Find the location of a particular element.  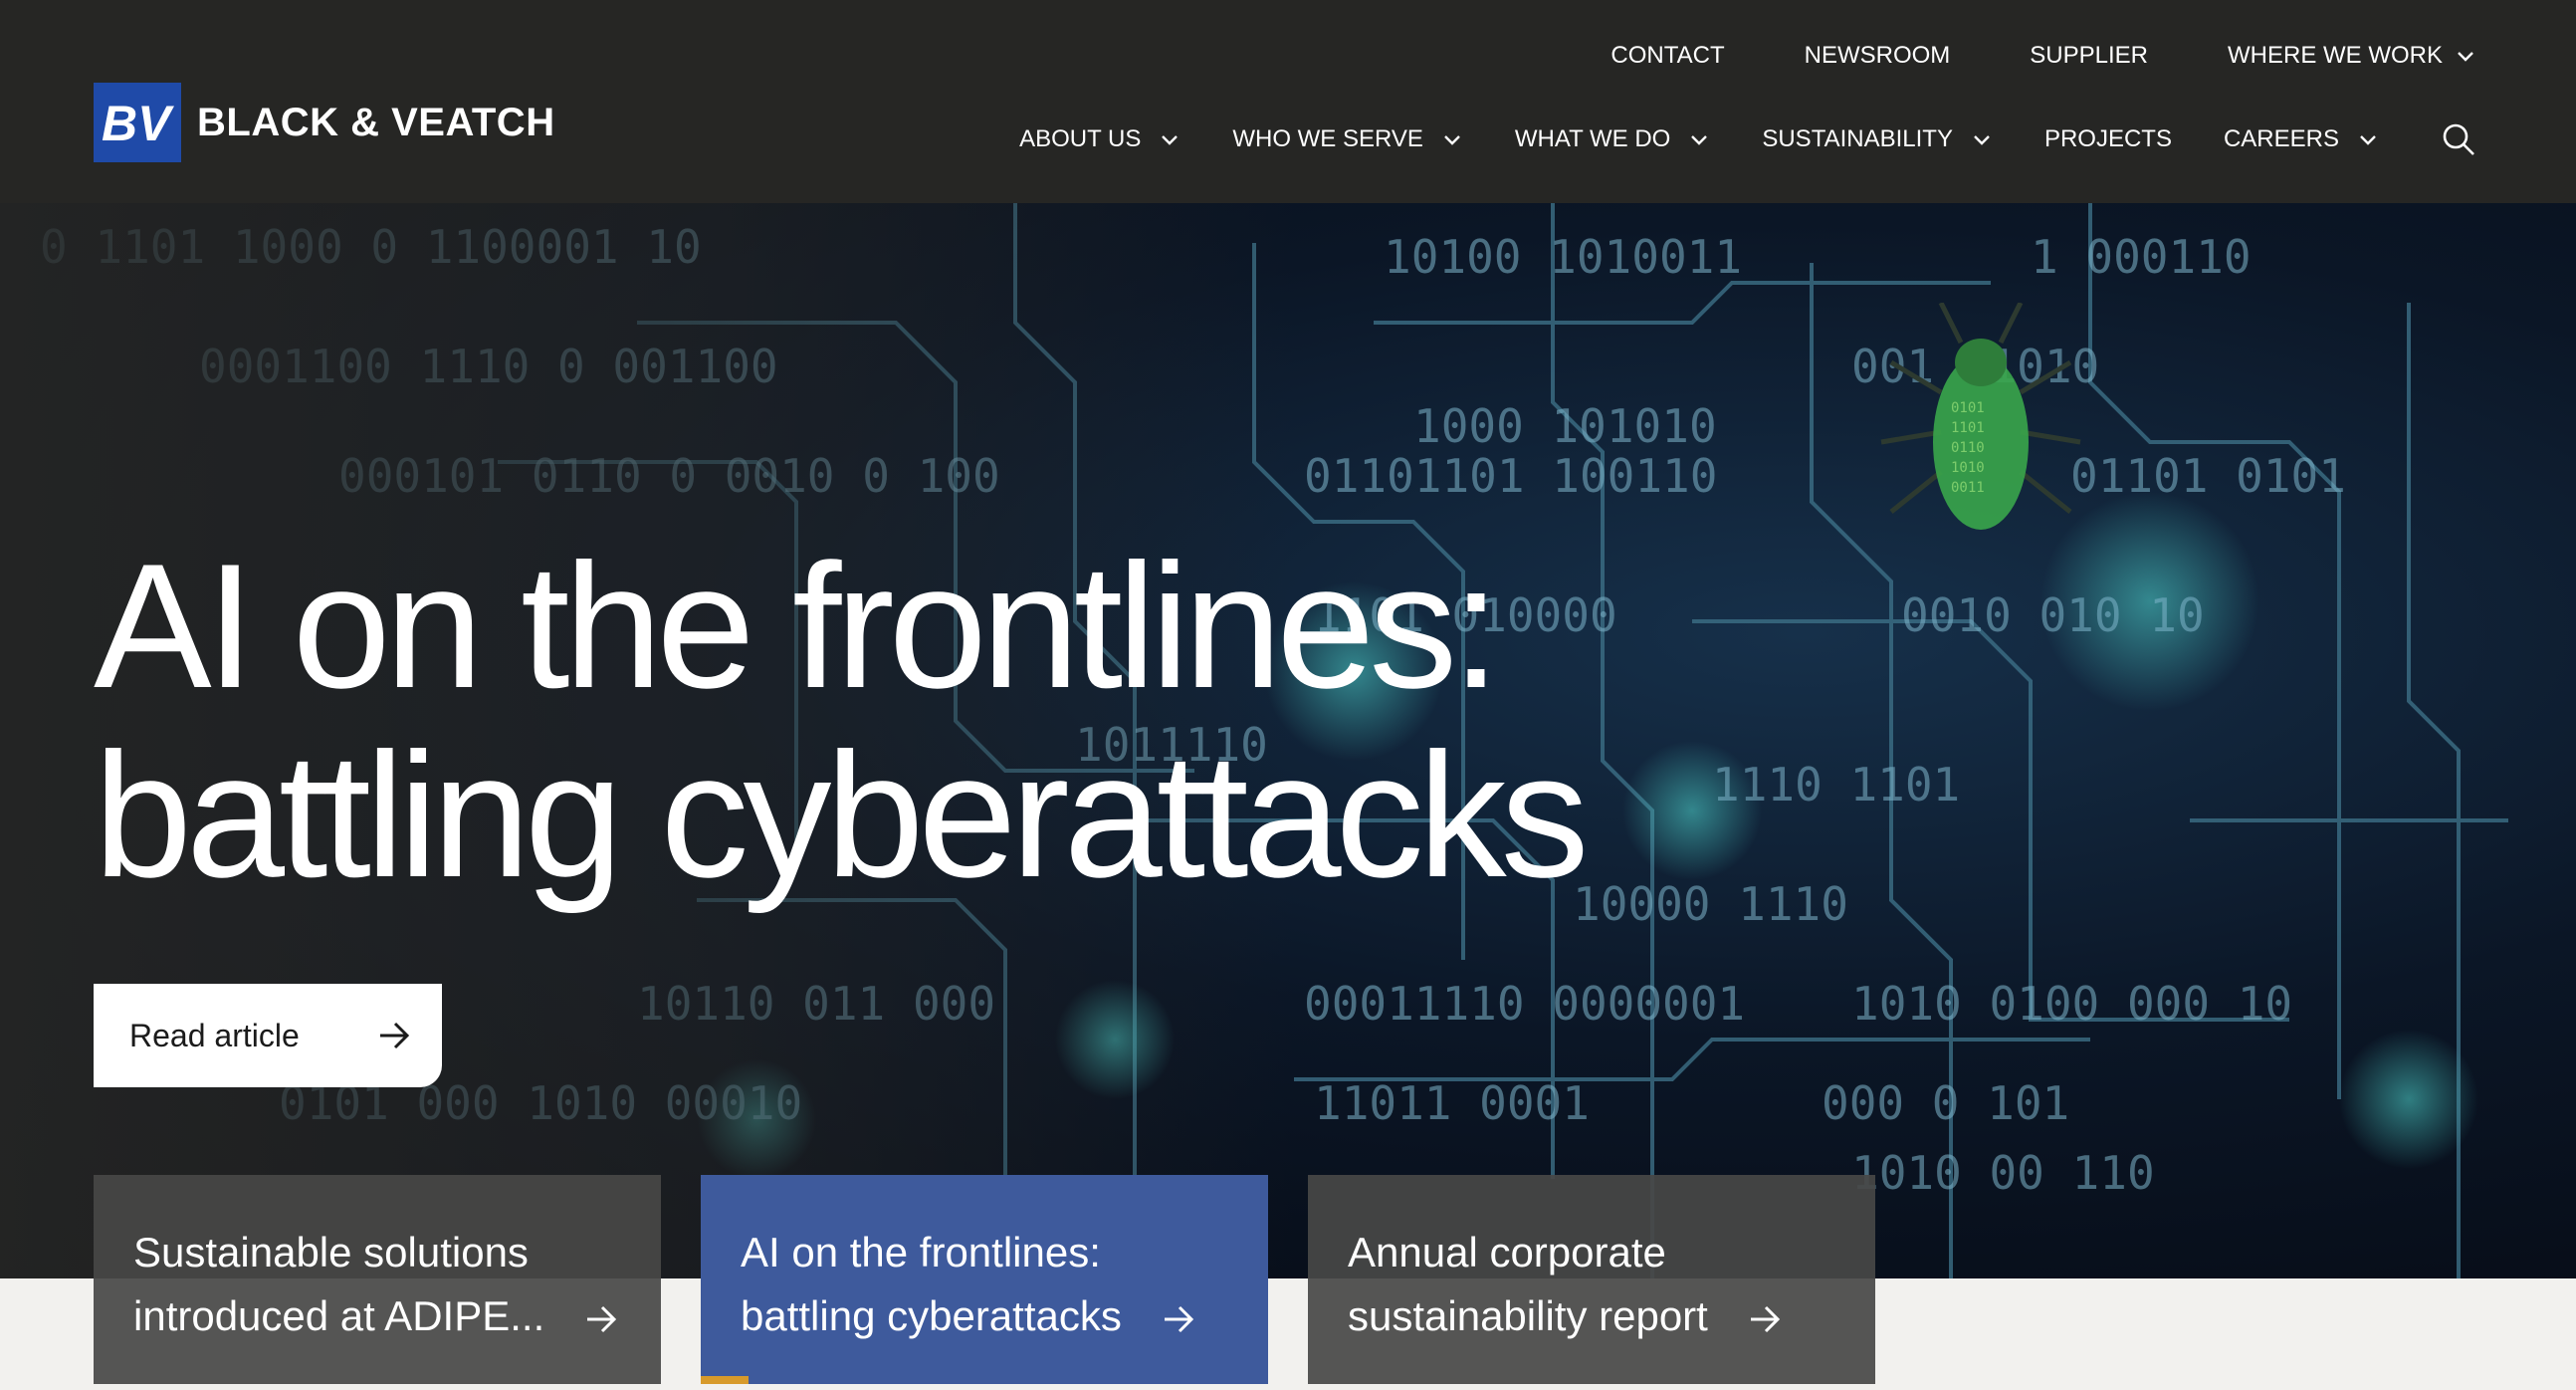

nav-what-we-do: WHAT WE DO is located at coordinates (1612, 139).